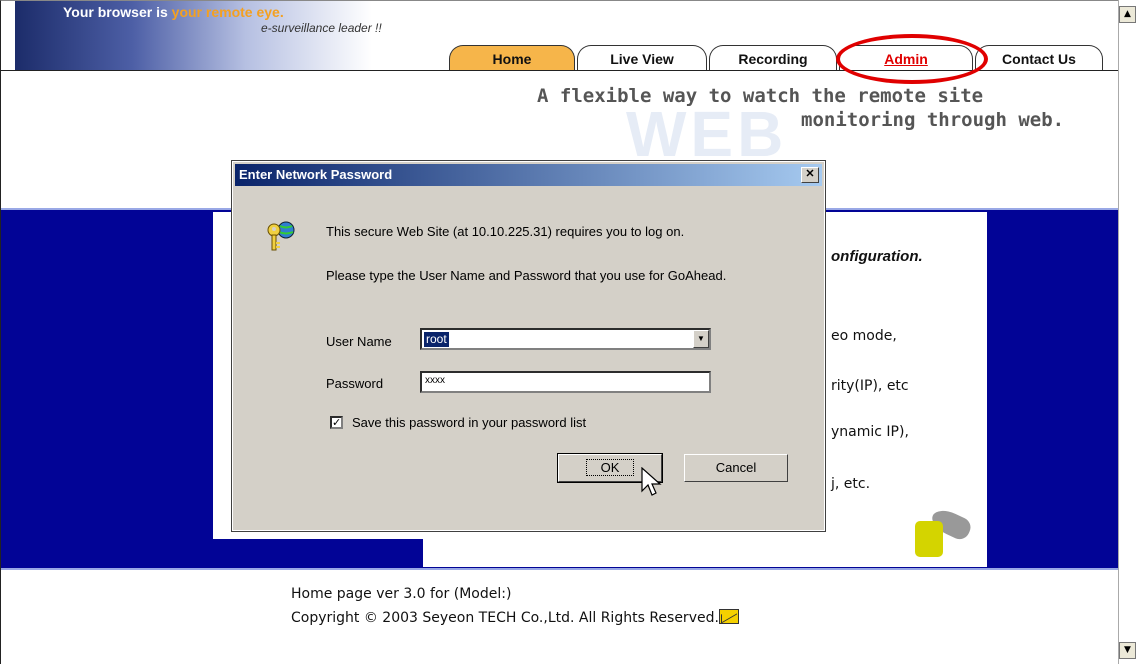 The height and width of the screenshot is (664, 1136). I want to click on save-password-checkbox: ✓, so click(336, 422).